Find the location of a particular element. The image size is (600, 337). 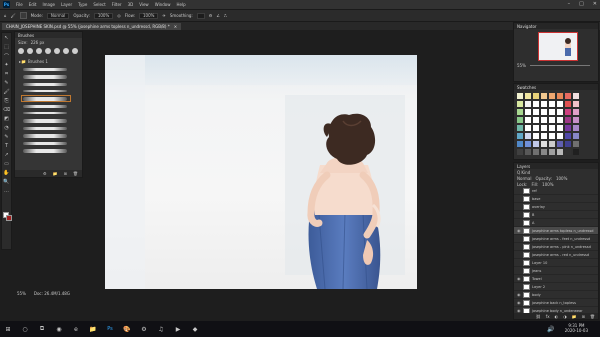

layer-row: ◉ body is located at coordinates (556, 295).